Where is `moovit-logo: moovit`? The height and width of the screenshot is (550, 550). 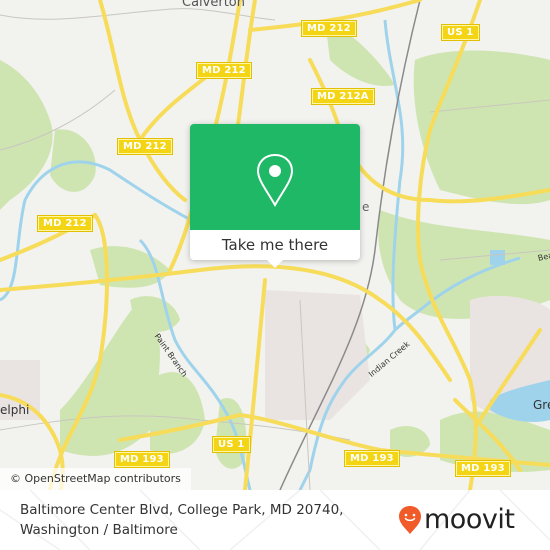 moovit-logo: moovit is located at coordinates (456, 519).